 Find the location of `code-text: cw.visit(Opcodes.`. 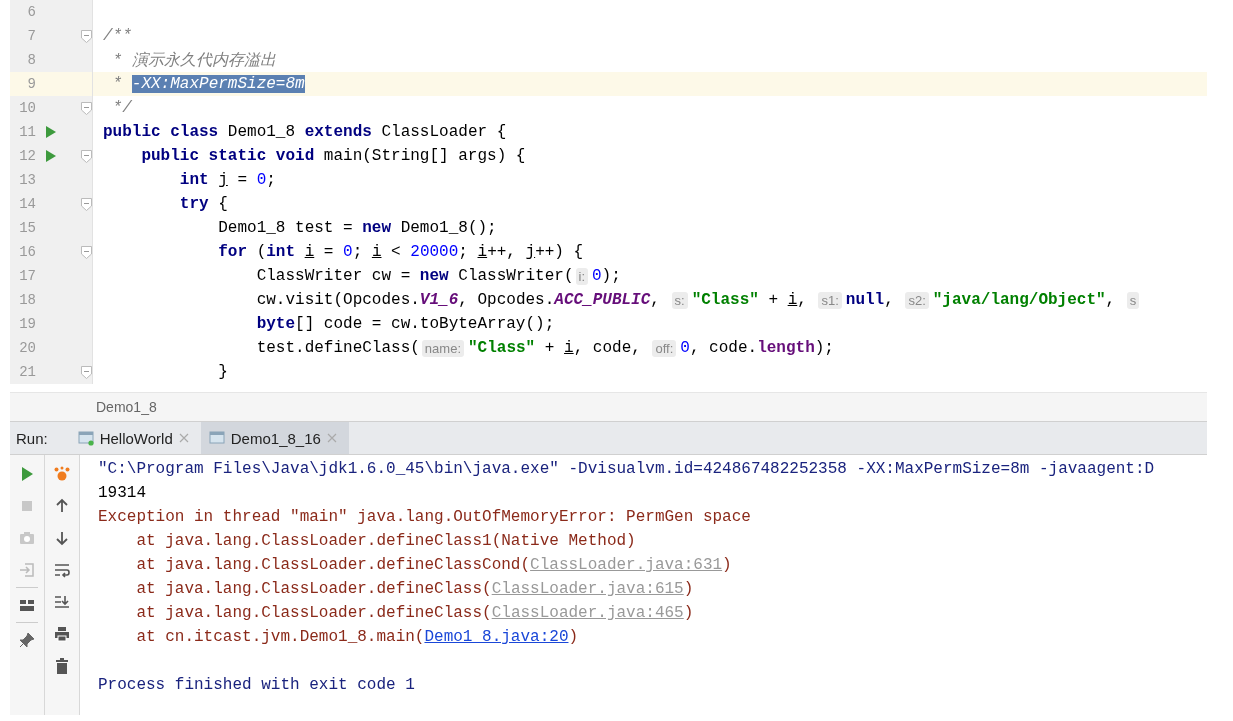

code-text: cw.visit(Opcodes. is located at coordinates (337, 300).